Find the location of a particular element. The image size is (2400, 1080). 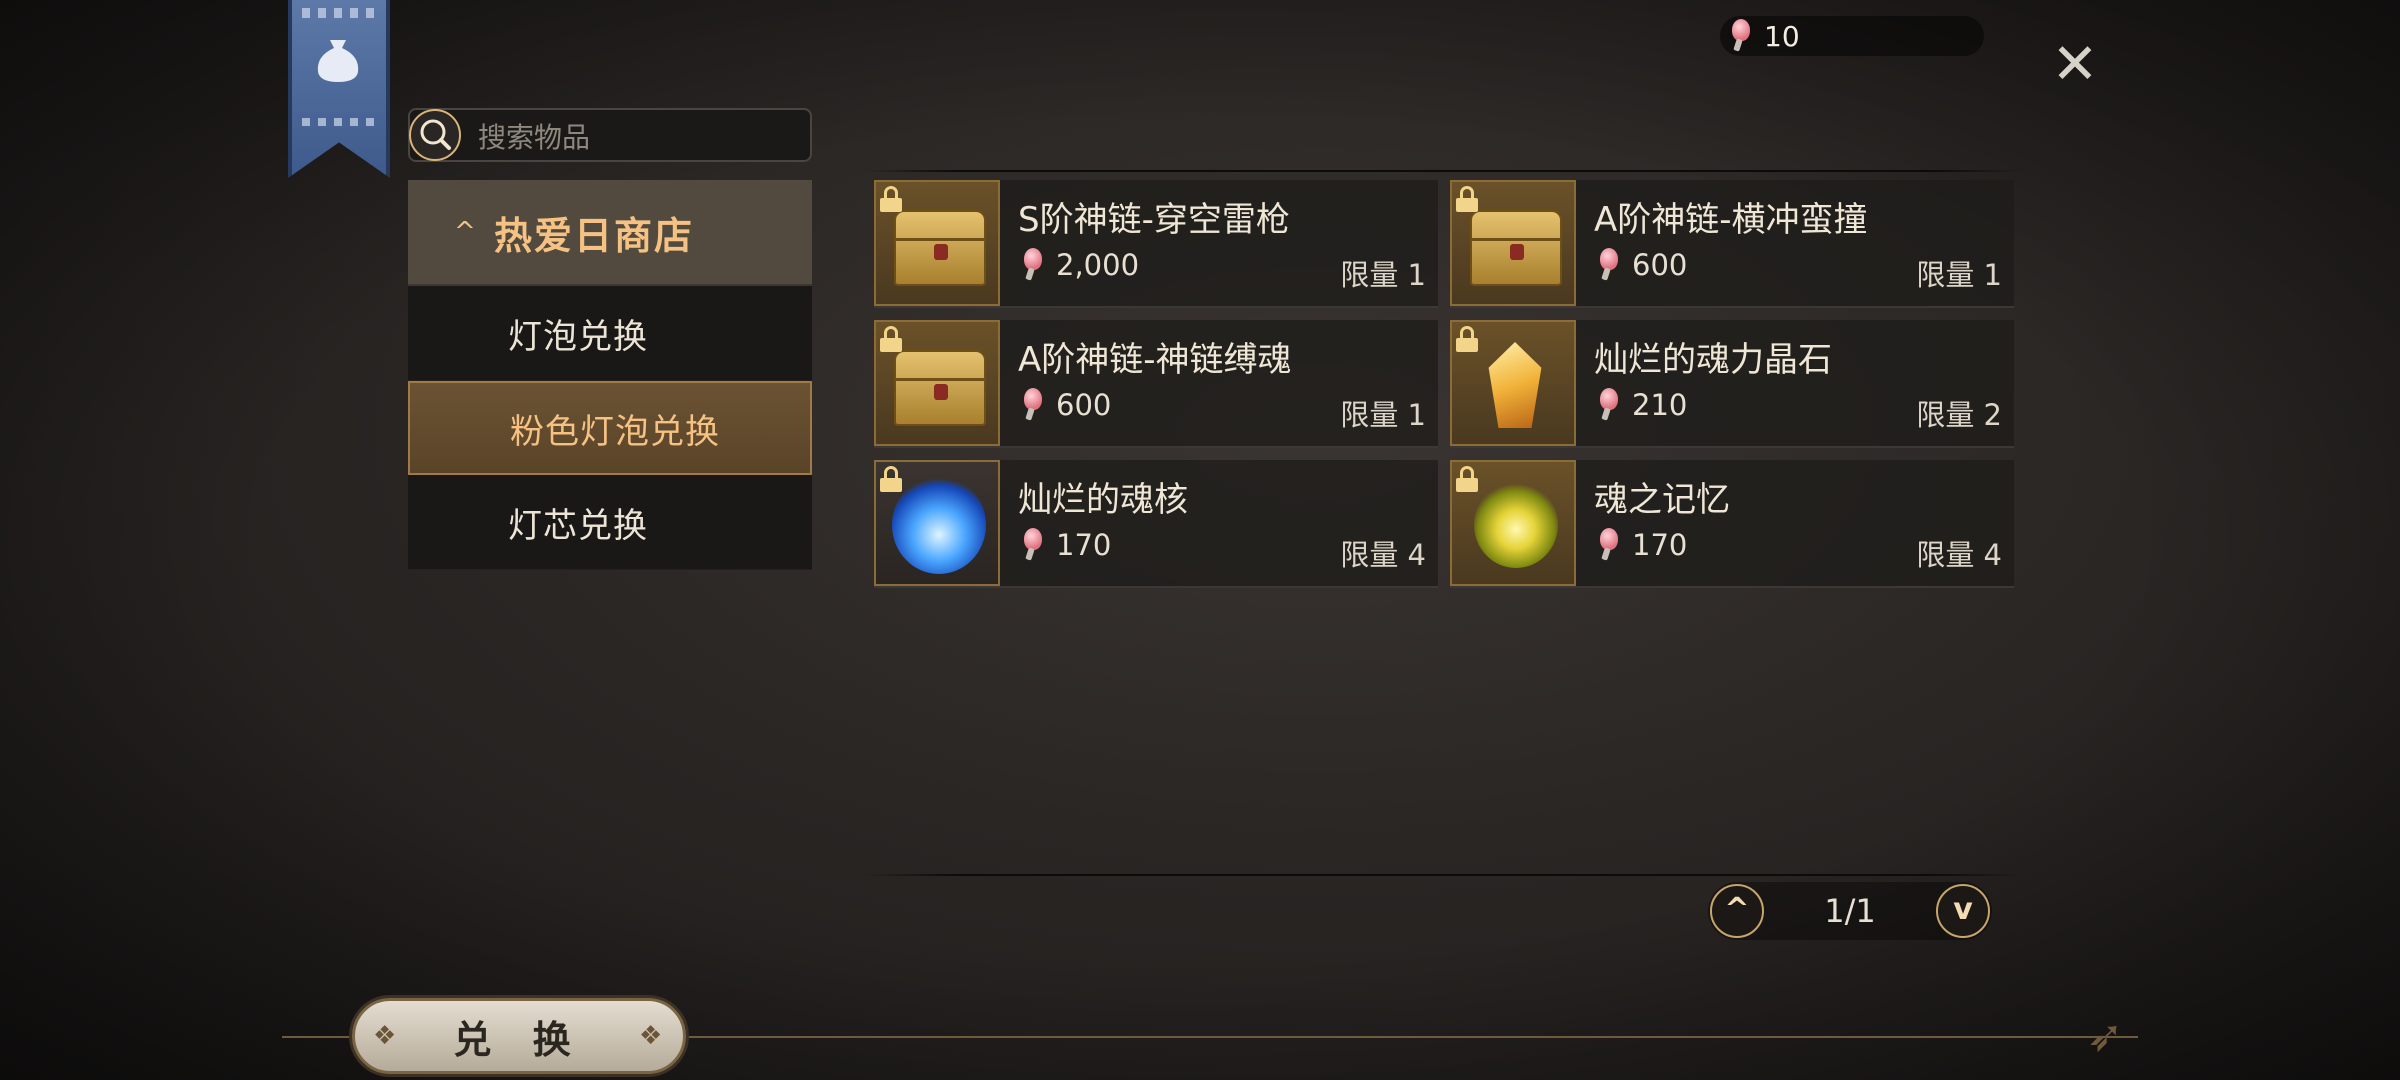

crossed-arrows-icon: ➶ is located at coordinates (2105, 1036).